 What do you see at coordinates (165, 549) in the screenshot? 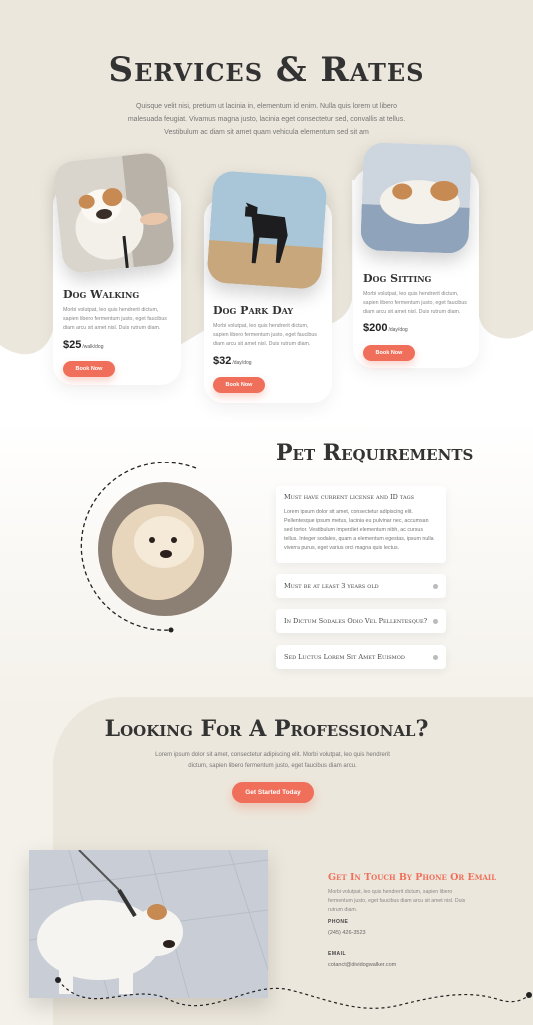
I see `terrier-photo` at bounding box center [165, 549].